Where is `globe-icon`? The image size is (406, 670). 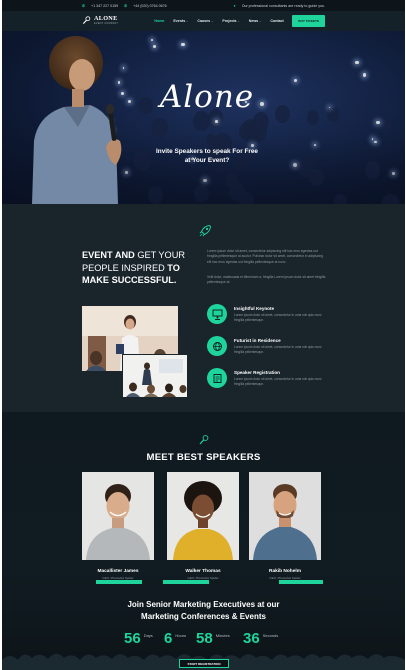 globe-icon is located at coordinates (217, 346).